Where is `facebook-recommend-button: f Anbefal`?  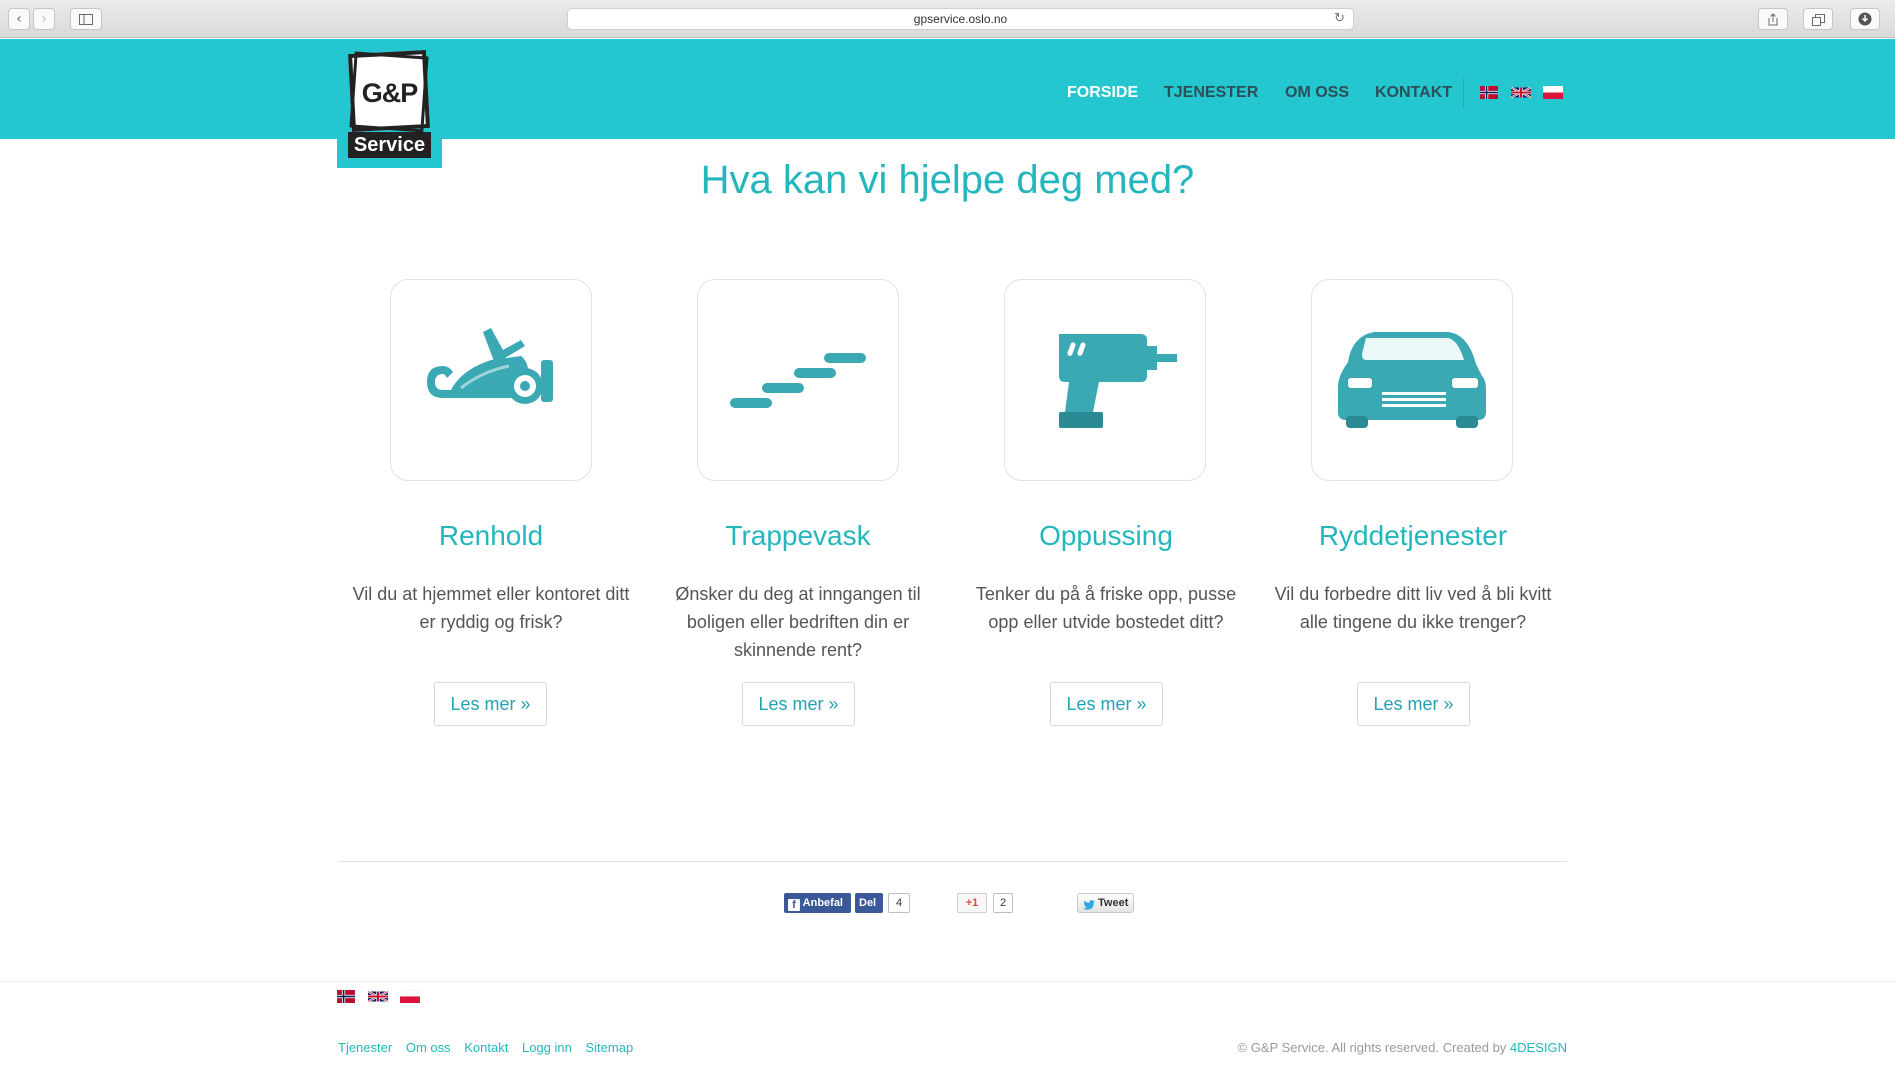
facebook-recommend-button: f Anbefal is located at coordinates (817, 903).